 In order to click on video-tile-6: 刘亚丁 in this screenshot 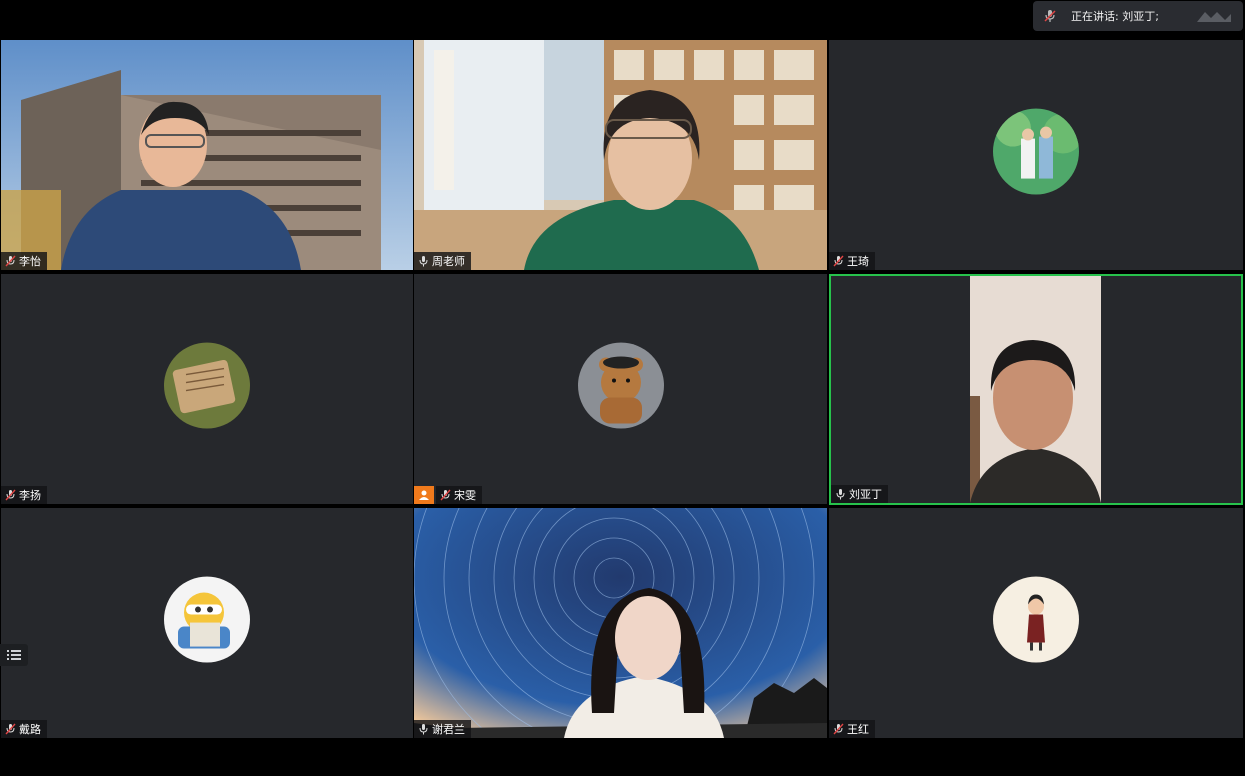, I will do `click(1036, 389)`.